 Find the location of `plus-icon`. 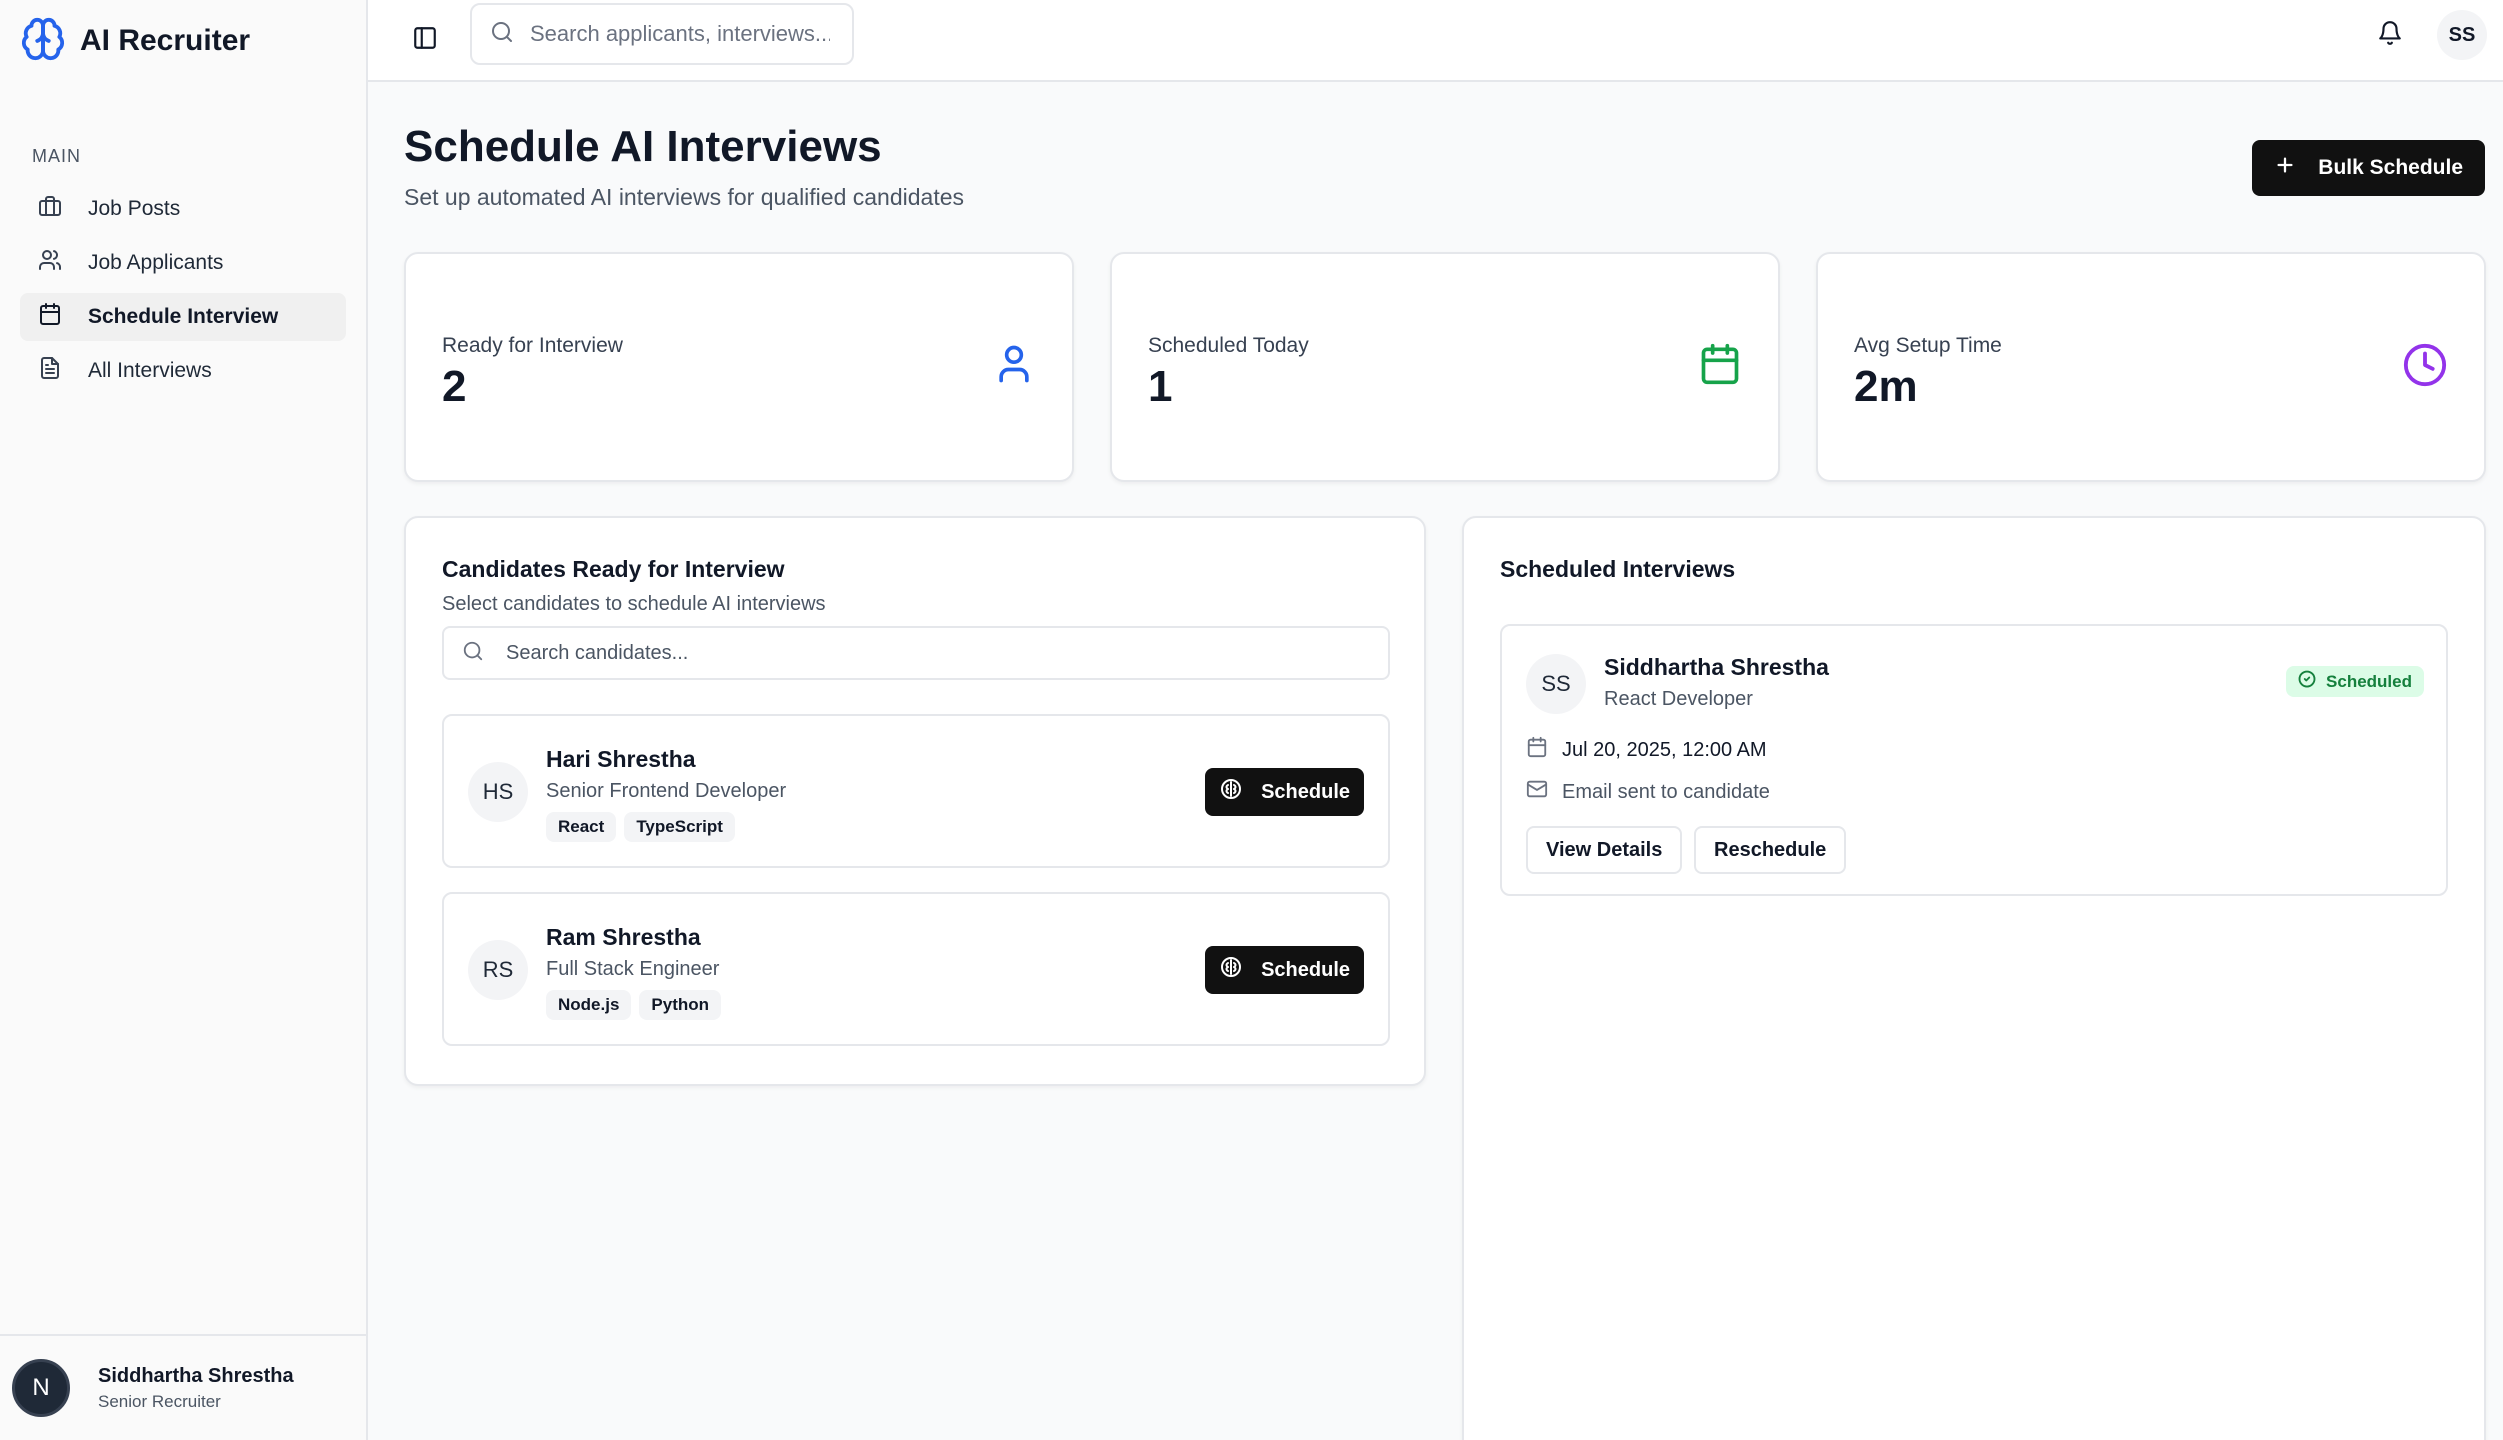

plus-icon is located at coordinates (2285, 168).